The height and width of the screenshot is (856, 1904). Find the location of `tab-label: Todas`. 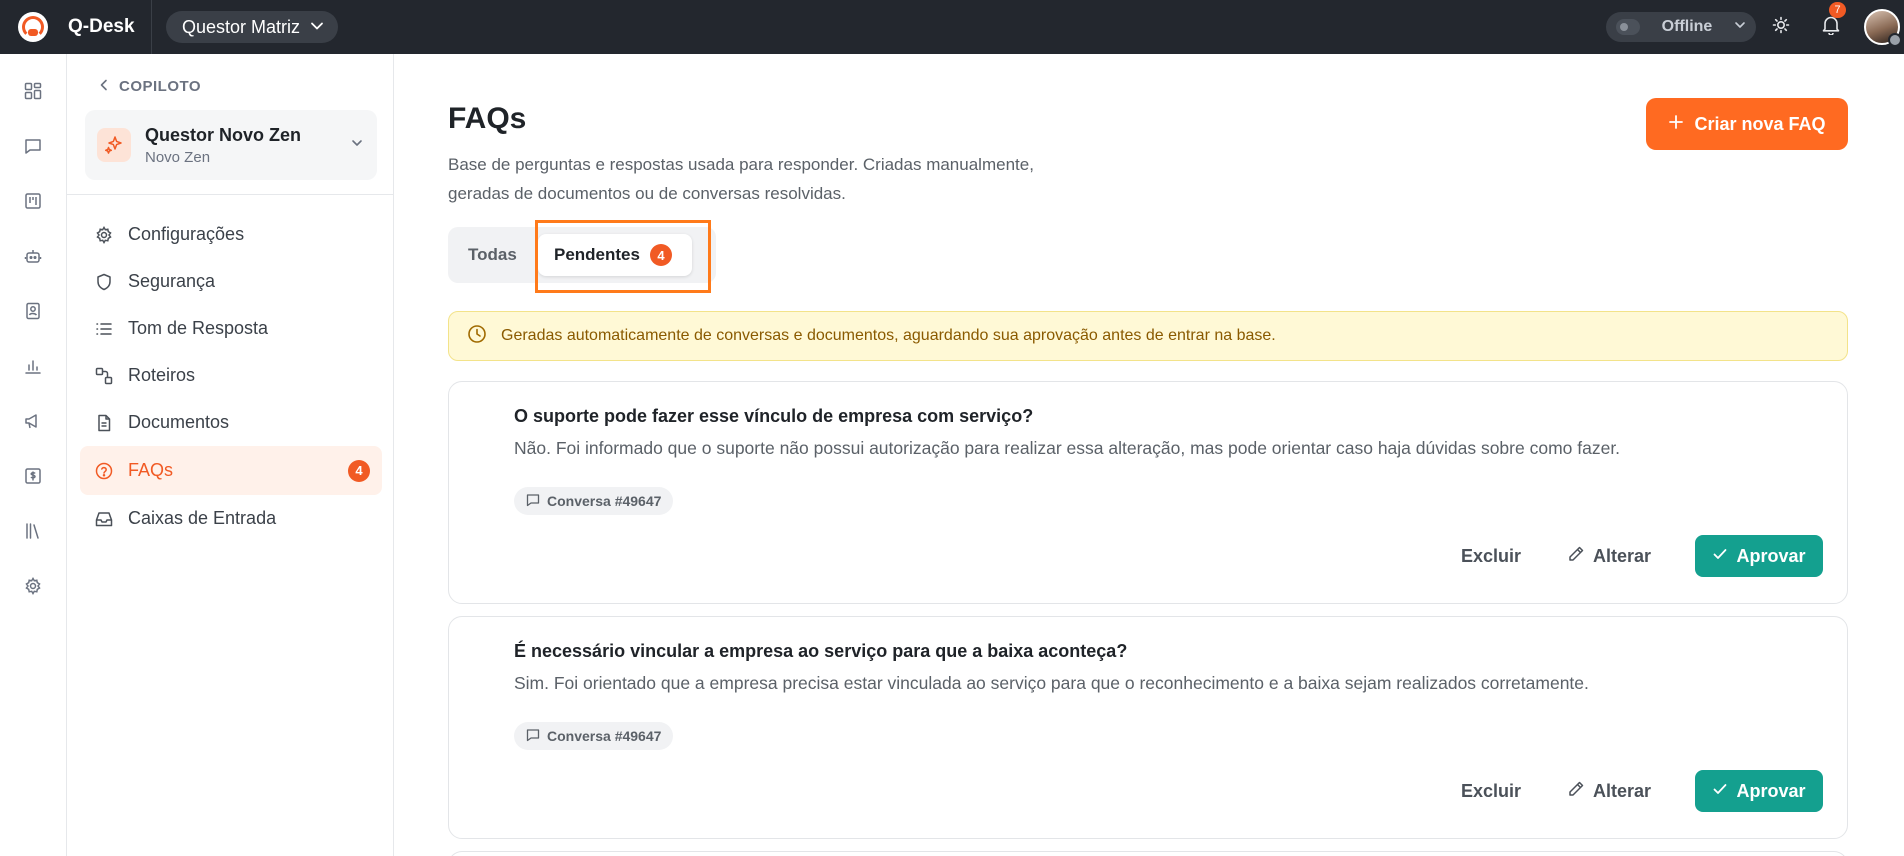

tab-label: Todas is located at coordinates (492, 254).